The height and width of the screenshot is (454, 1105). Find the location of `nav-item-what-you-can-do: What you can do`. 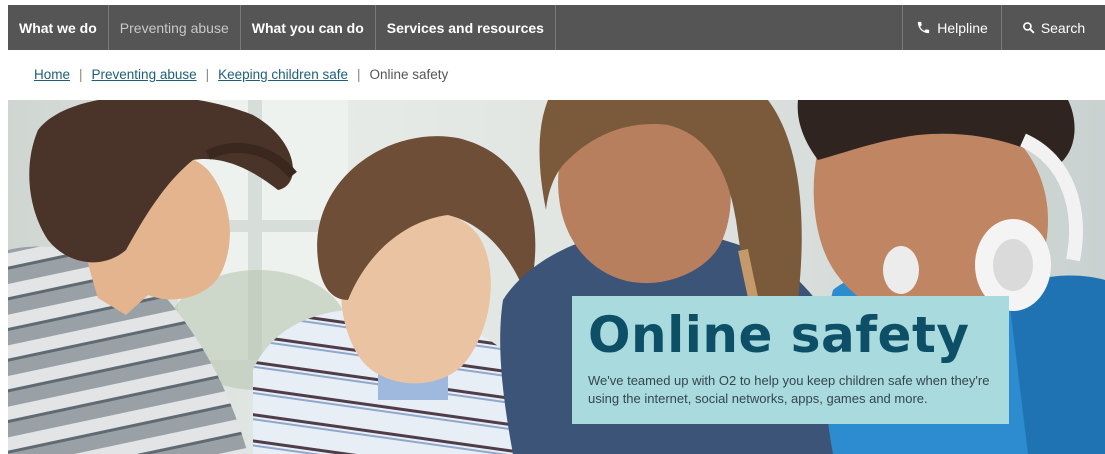

nav-item-what-you-can-do: What you can do is located at coordinates (308, 27).